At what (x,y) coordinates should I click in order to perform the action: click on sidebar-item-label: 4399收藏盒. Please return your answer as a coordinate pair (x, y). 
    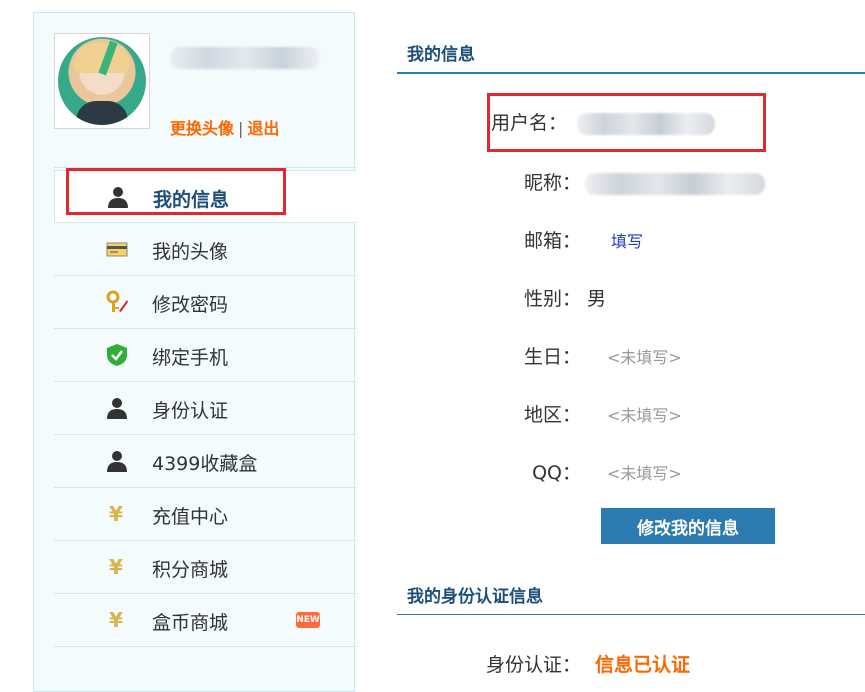
    Looking at the image, I should click on (205, 464).